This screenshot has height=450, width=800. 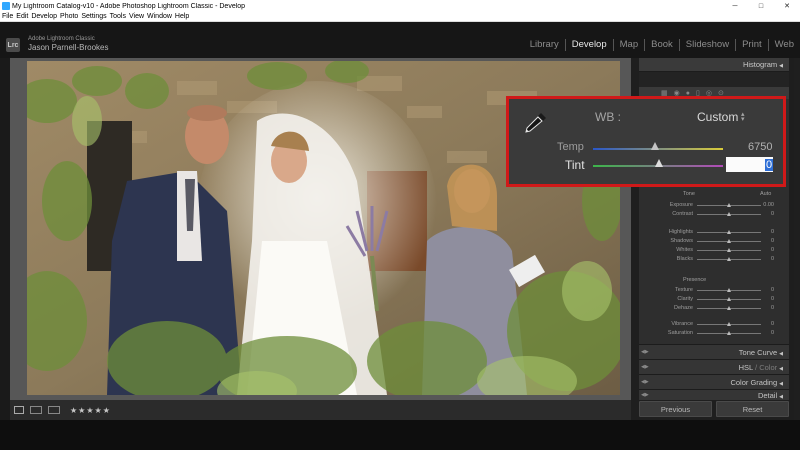 What do you see at coordinates (588, 45) in the screenshot?
I see `module-develop: Develop` at bounding box center [588, 45].